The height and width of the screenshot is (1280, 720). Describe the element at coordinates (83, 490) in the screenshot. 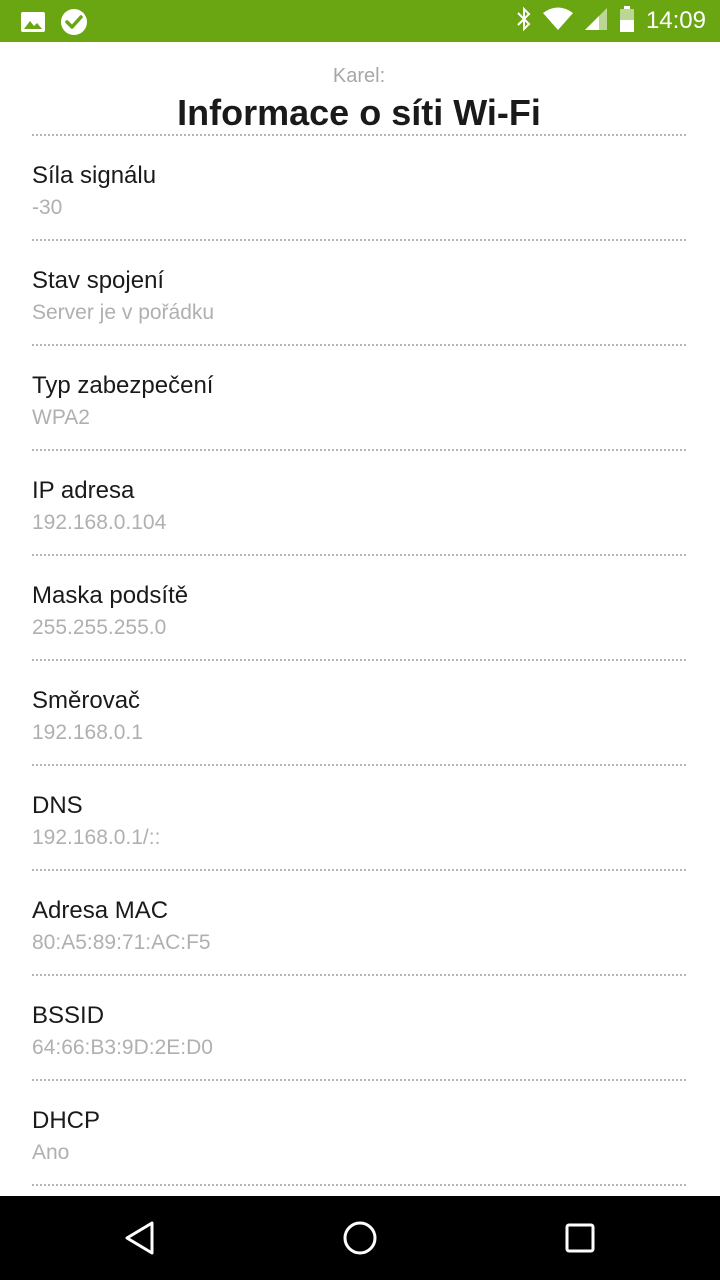

I see `item-label: IP adresa` at that location.